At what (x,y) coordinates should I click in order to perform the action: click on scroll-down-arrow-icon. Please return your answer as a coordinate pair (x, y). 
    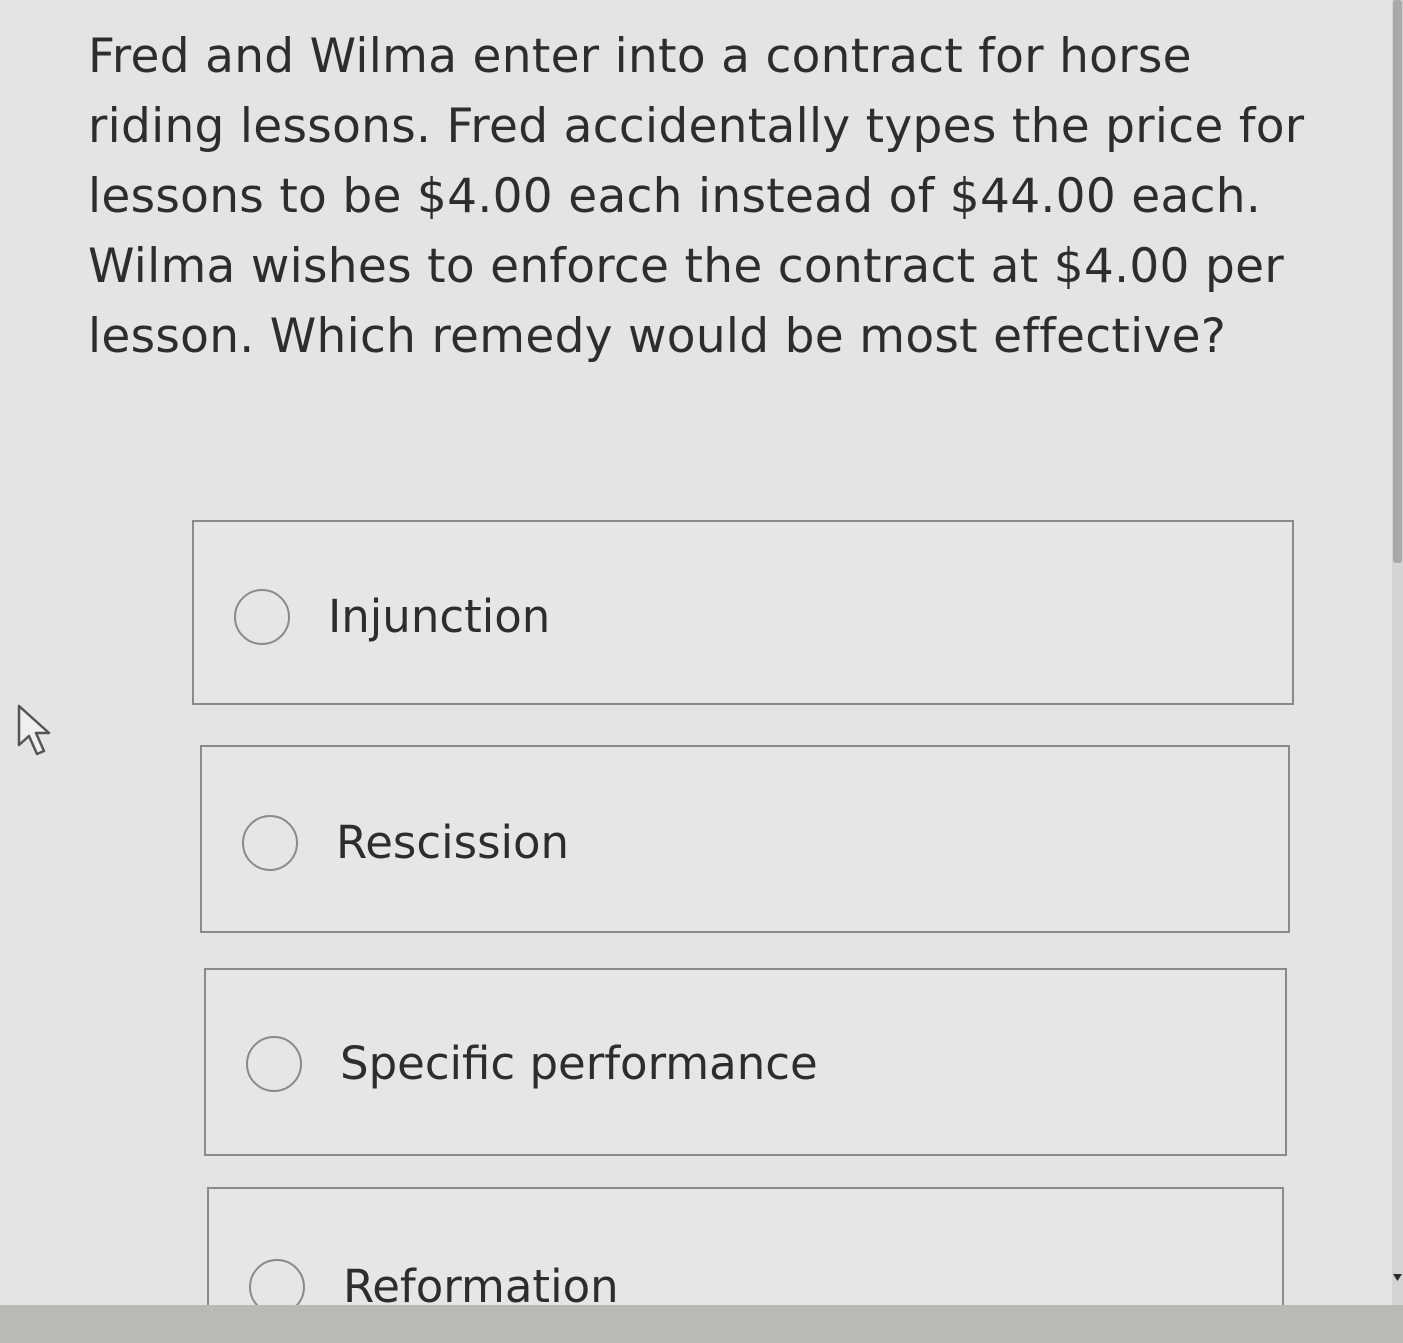
    Looking at the image, I should click on (1397, 1278).